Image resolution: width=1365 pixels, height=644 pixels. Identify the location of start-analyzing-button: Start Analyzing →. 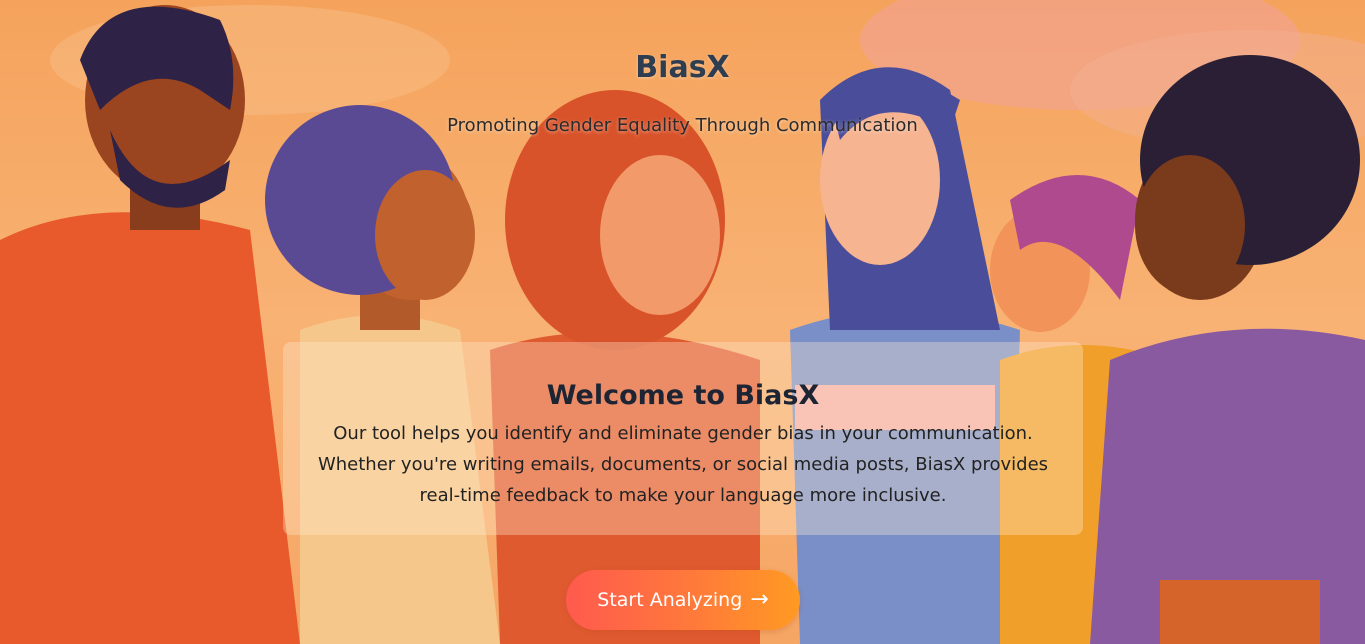
(683, 600).